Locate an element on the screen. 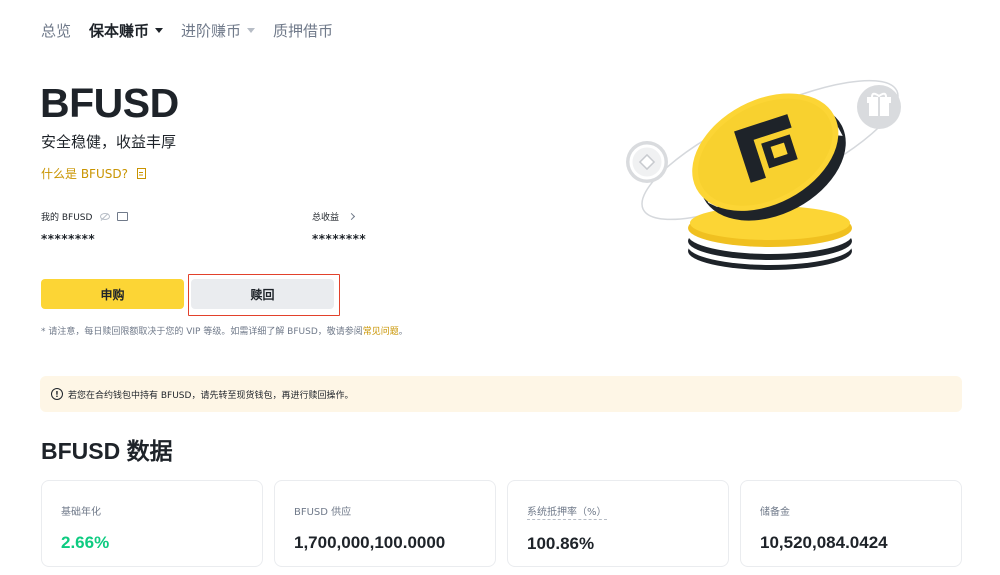 The image size is (1000, 575). nav-item-overview: 总览 is located at coordinates (56, 30).